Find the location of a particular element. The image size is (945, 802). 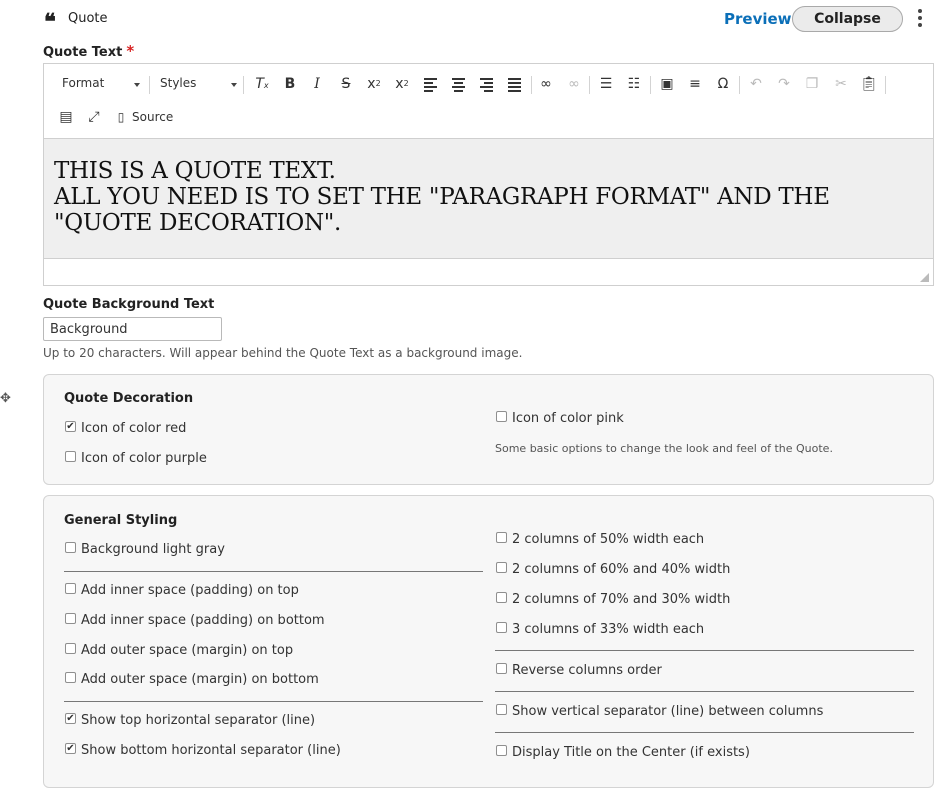

justify-icon is located at coordinates (515, 84).